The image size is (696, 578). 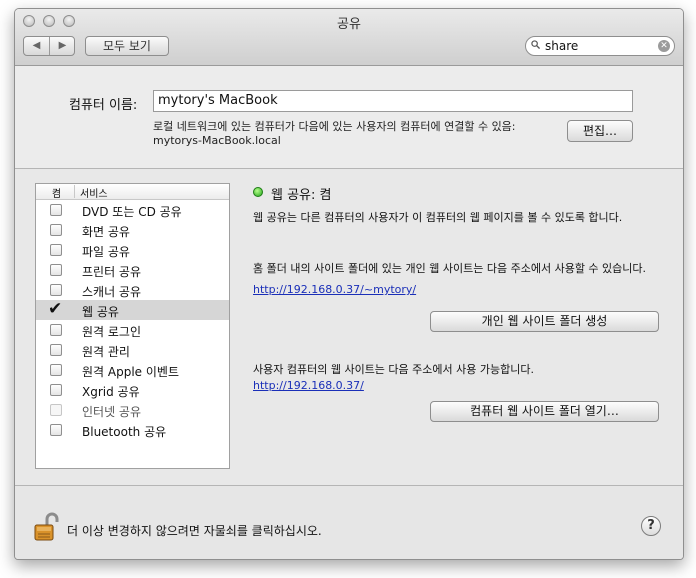 What do you see at coordinates (91, 192) in the screenshot?
I see `service-column-header: 서비스` at bounding box center [91, 192].